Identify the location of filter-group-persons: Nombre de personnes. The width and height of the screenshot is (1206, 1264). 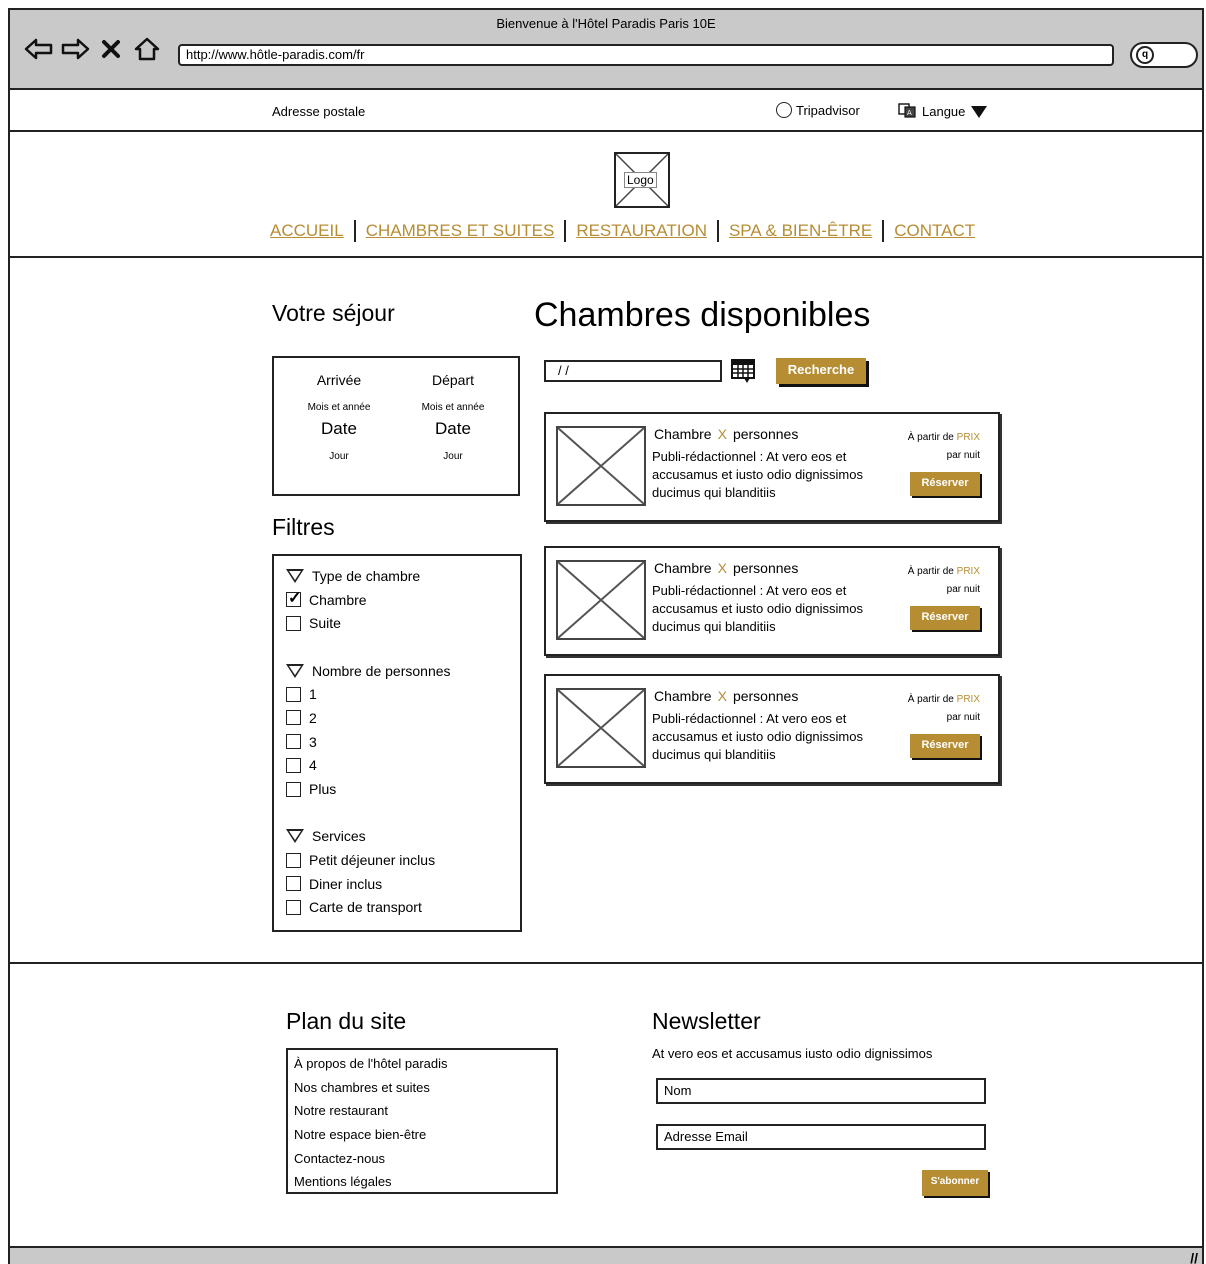
(397, 671).